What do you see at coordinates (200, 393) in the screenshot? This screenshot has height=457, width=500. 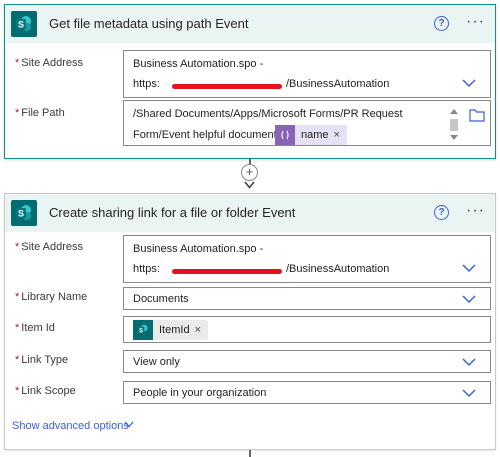 I see `link-scope-value: People in your organization` at bounding box center [200, 393].